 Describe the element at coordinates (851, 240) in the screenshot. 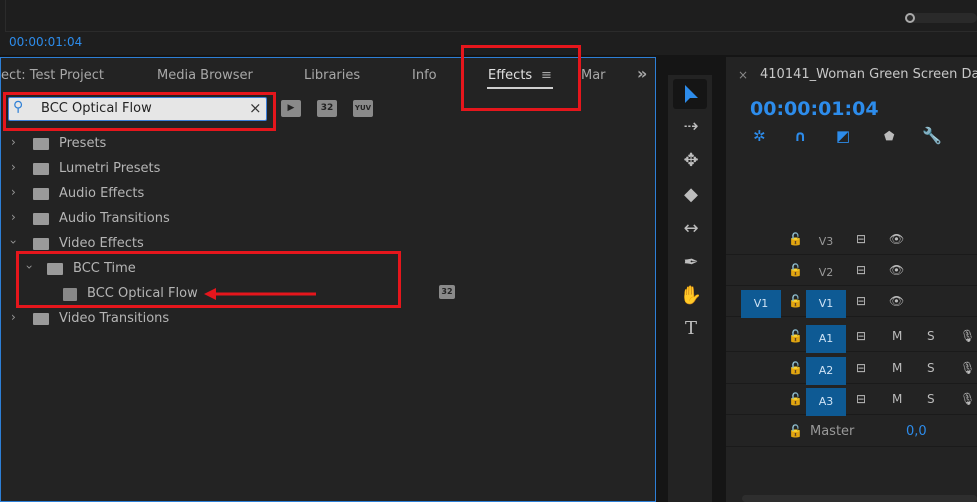

I see `track-v3: 🔓 V3 ⊟ 👁` at that location.